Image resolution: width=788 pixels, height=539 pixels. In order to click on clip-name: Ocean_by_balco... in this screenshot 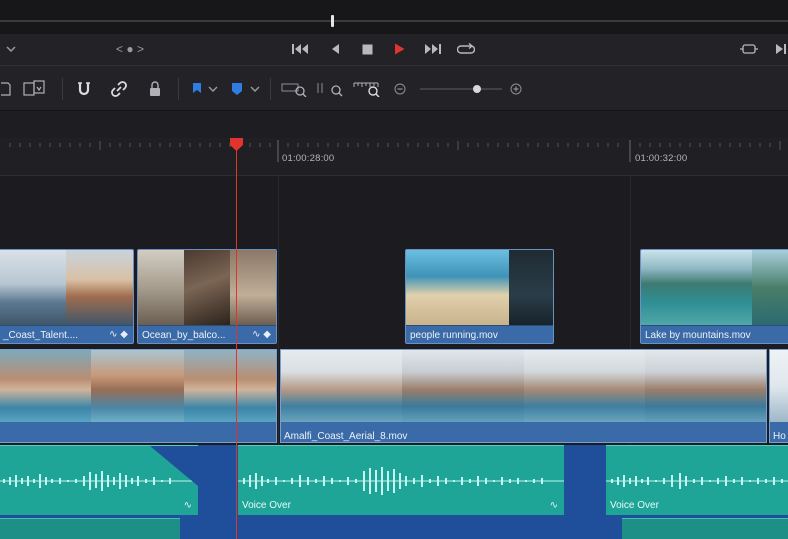, I will do `click(184, 335)`.